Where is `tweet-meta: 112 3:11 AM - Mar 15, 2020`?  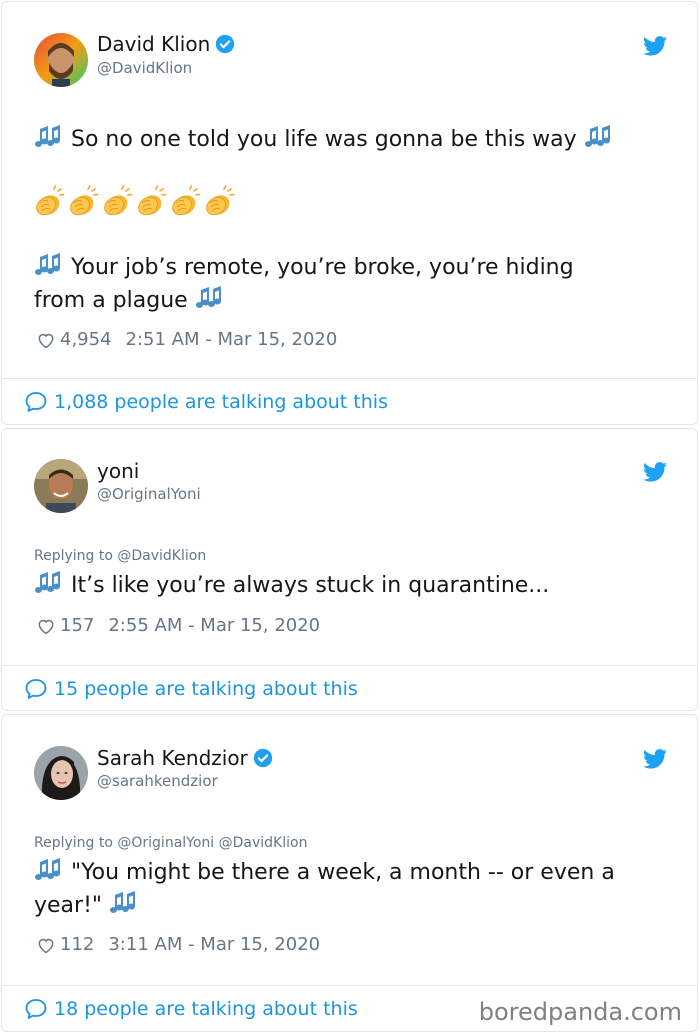 tweet-meta: 112 3:11 AM - Mar 15, 2020 is located at coordinates (178, 944).